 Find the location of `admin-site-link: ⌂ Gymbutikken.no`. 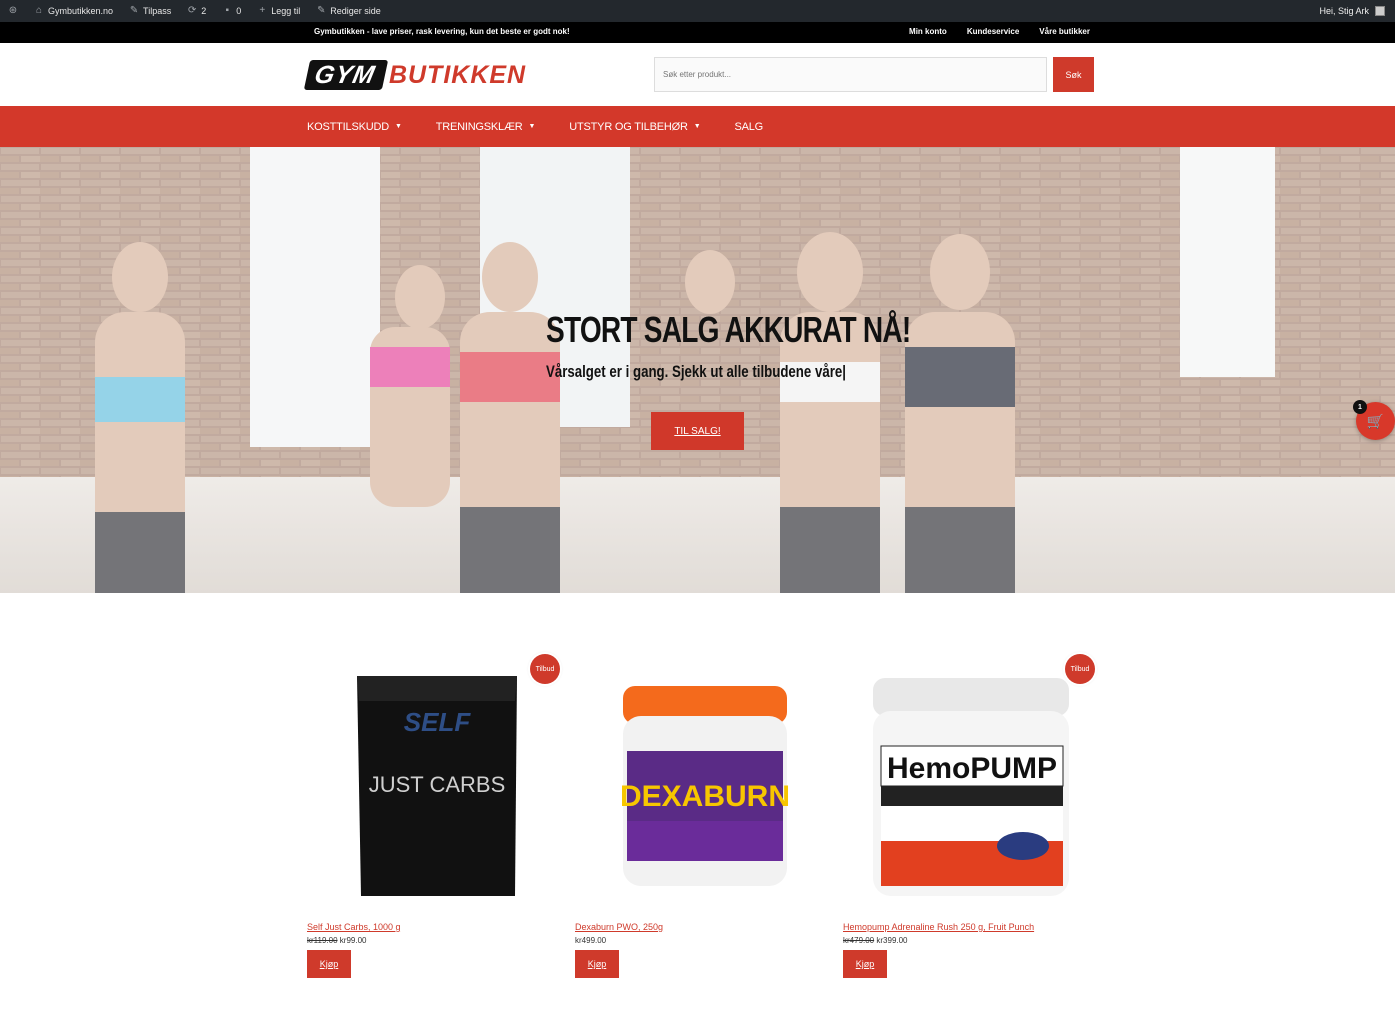

admin-site-link: ⌂ Gymbutikken.no is located at coordinates (73, 11).